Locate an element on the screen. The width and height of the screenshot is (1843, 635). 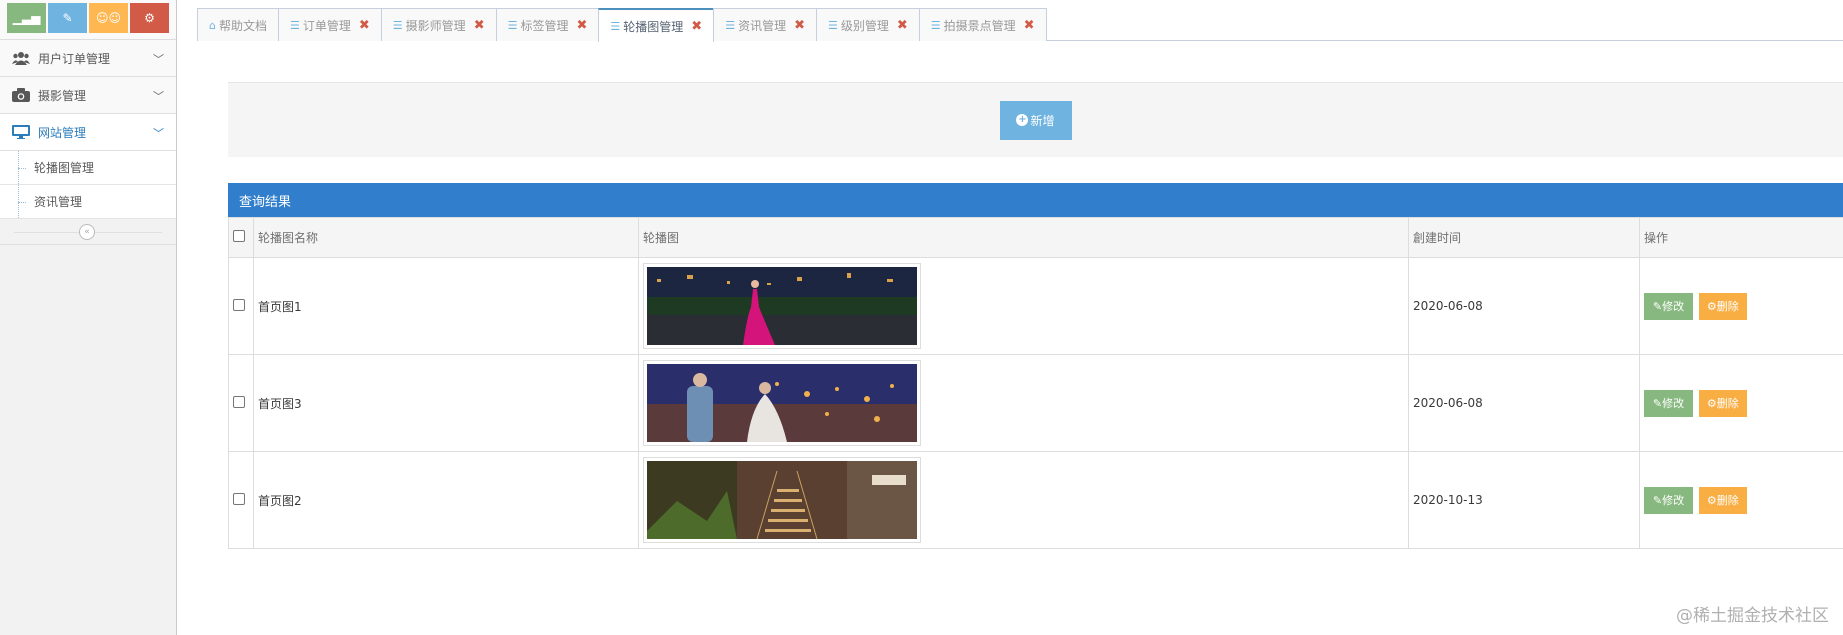
column-header: 轮播图名称 is located at coordinates (446, 237).